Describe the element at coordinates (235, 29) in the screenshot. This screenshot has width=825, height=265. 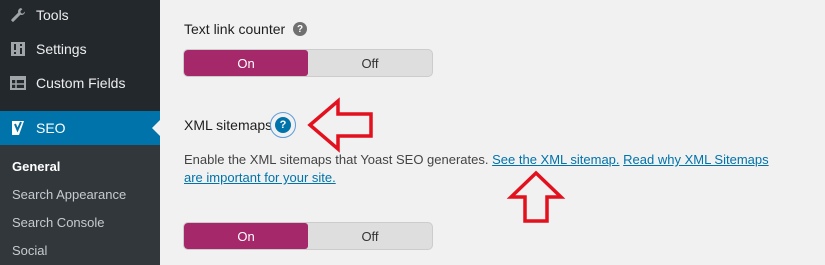
I see `text-link-counter-label: Text link counter` at that location.